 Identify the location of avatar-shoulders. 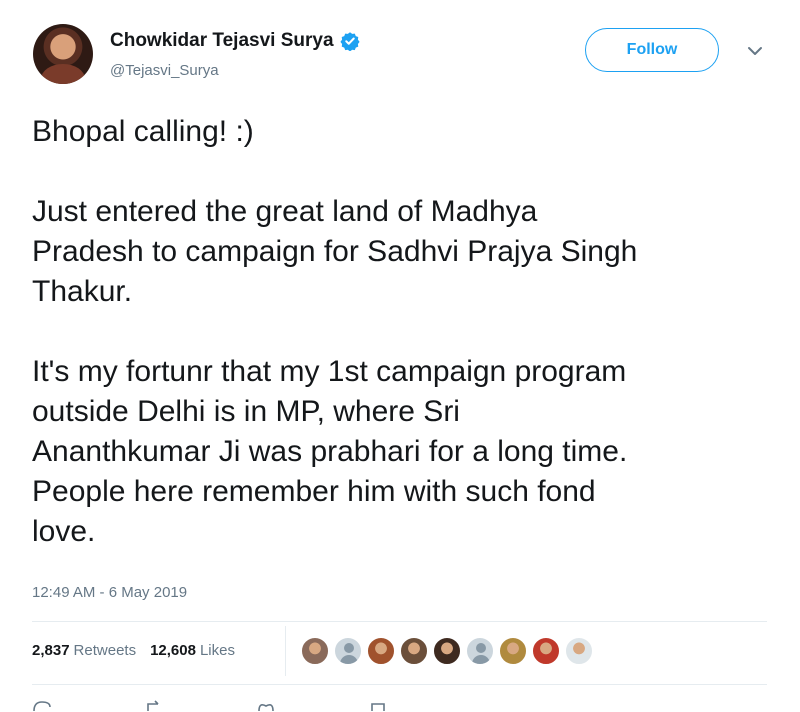
(63, 74).